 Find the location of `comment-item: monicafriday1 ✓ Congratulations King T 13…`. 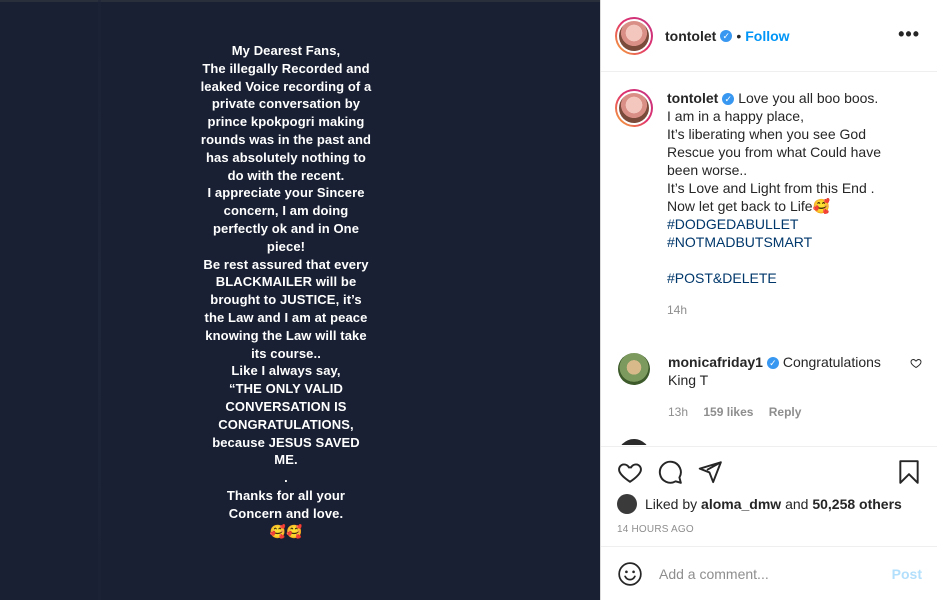

comment-item: monicafriday1 ✓ Congratulations King T 13… is located at coordinates (768, 387).